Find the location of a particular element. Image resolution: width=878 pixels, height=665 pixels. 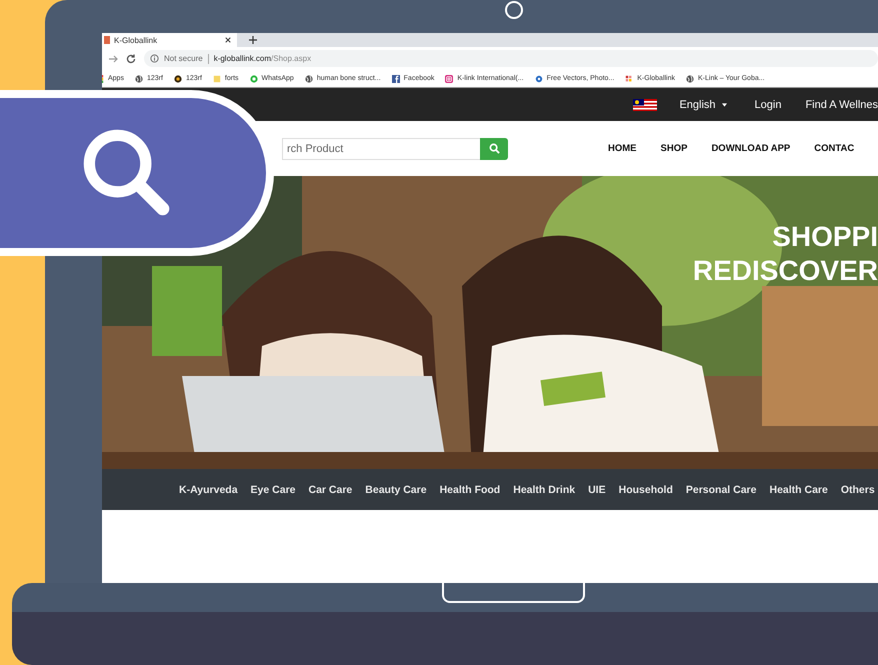

close-icon is located at coordinates (228, 40).